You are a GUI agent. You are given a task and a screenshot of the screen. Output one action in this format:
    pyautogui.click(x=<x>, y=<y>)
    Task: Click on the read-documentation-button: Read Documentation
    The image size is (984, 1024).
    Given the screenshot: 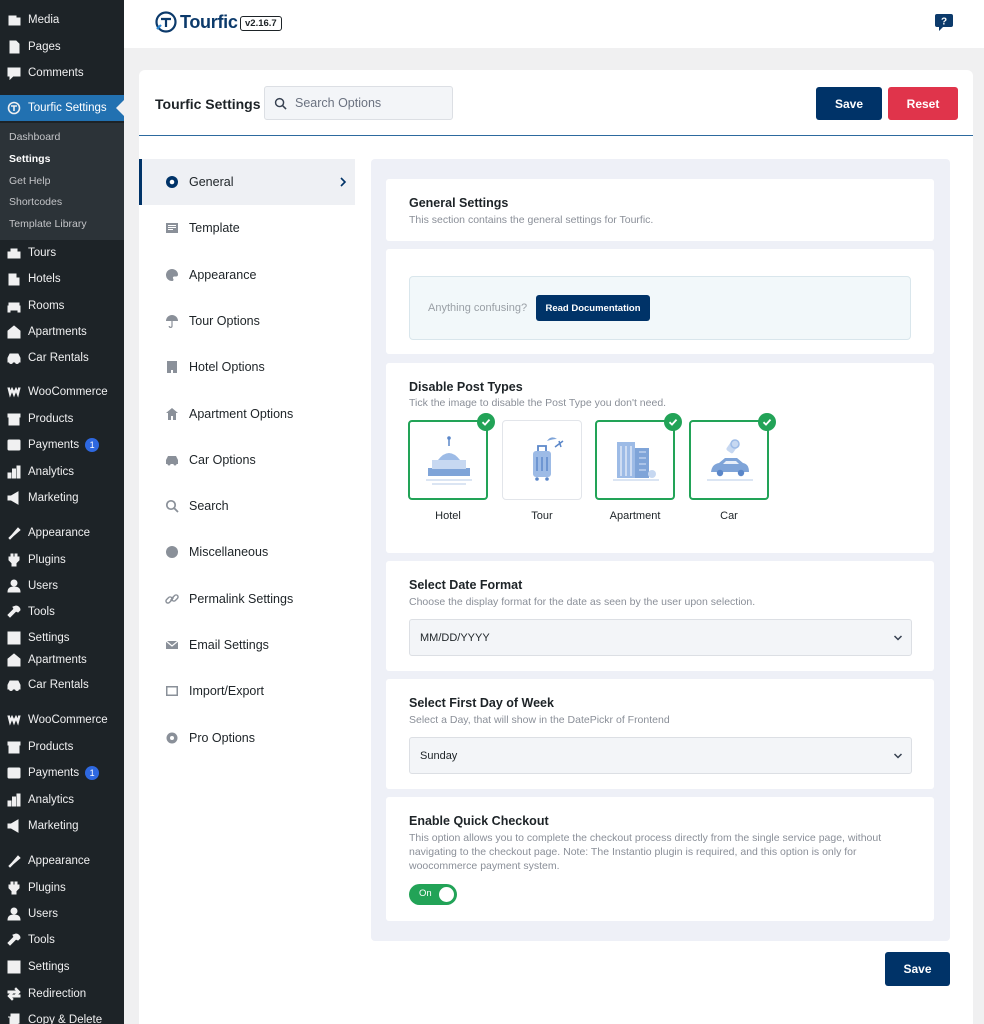 What is the action you would take?
    pyautogui.click(x=593, y=308)
    